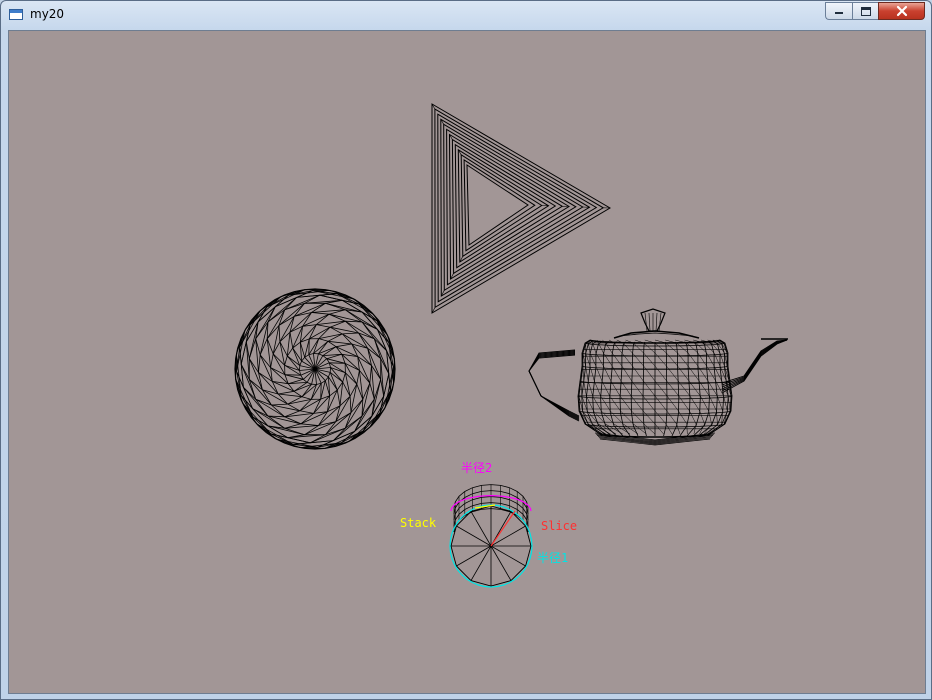 This screenshot has height=700, width=932. Describe the element at coordinates (559, 526) in the screenshot. I see `label-slice: Slice` at that location.